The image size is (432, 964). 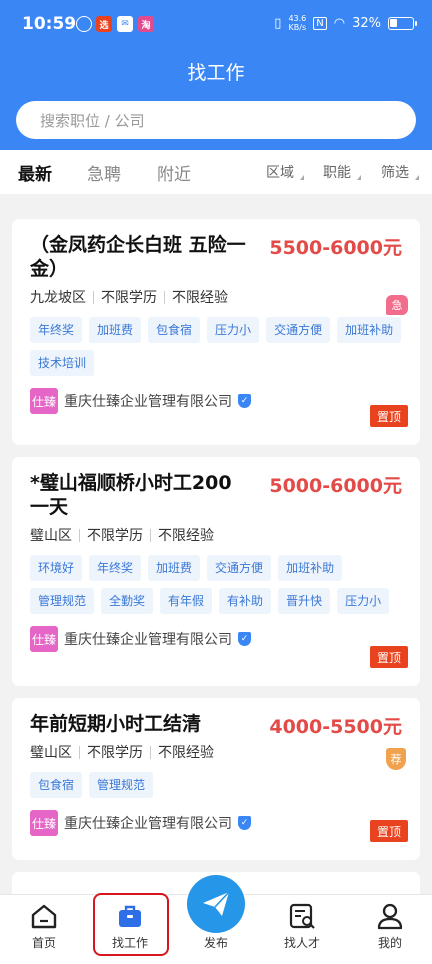 What do you see at coordinates (339, 23) in the screenshot?
I see `wifi-icon: ◠` at bounding box center [339, 23].